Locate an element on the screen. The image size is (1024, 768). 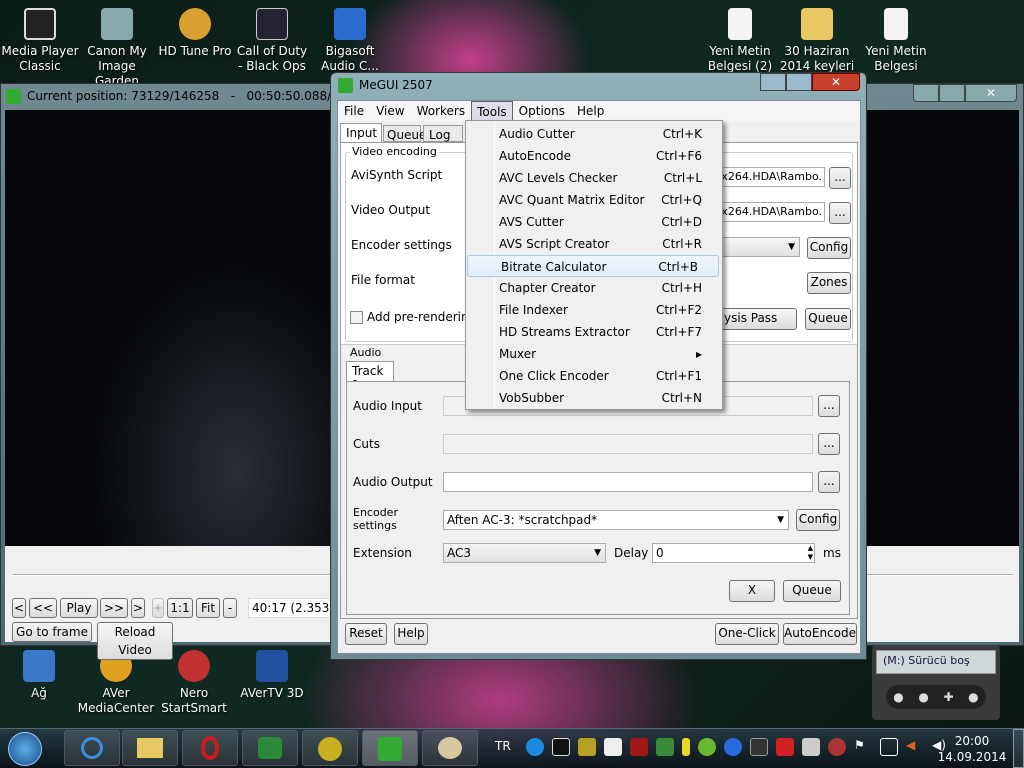
menu-item-autoencode: AutoEncode Ctrl+F6 is located at coordinates (594, 156).